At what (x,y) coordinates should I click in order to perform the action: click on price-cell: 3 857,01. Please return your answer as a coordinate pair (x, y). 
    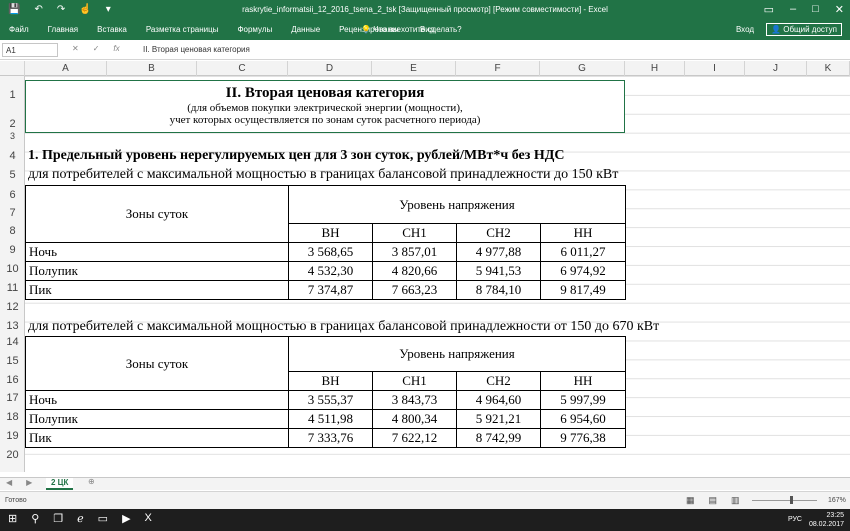
    Looking at the image, I should click on (414, 252).